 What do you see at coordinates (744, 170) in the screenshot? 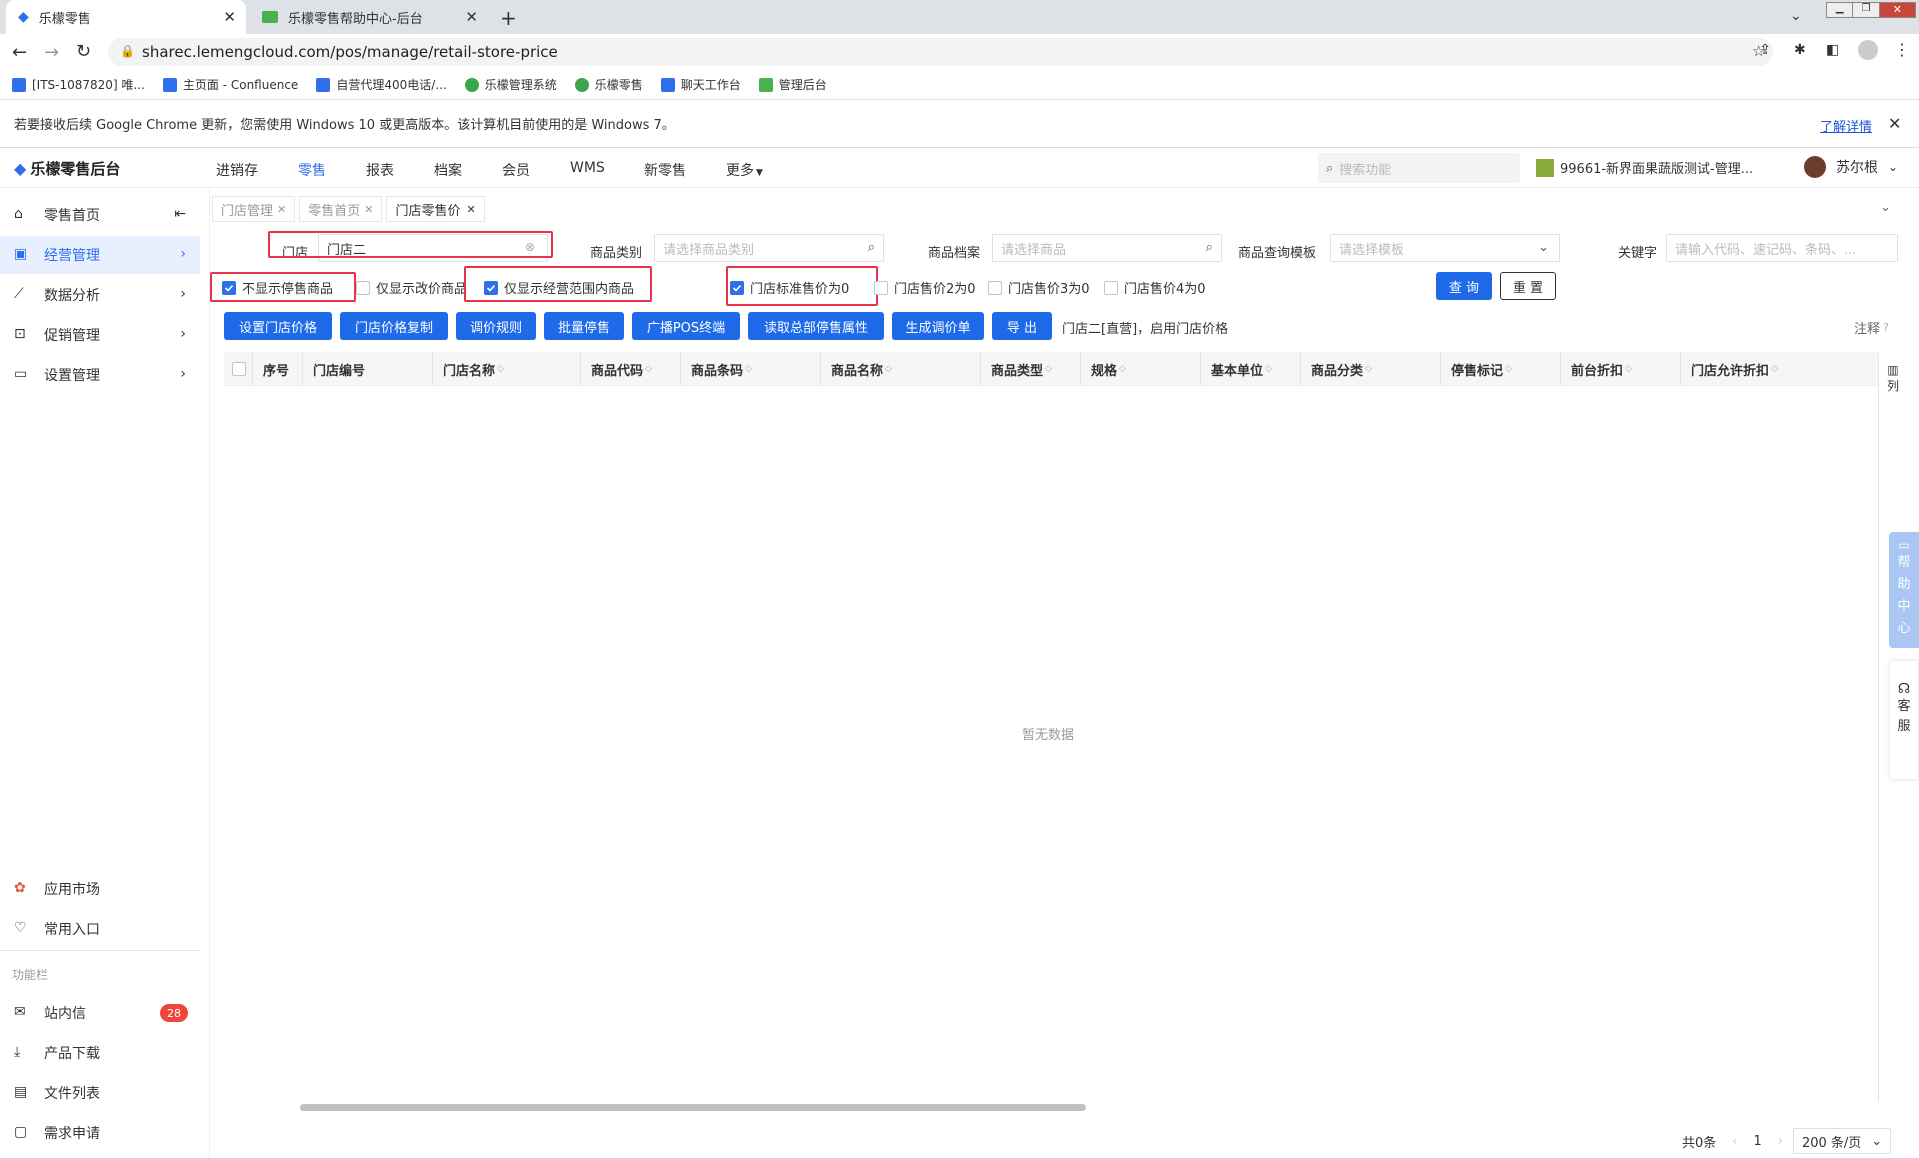
I see `nav-more: 更多 ▼` at bounding box center [744, 170].